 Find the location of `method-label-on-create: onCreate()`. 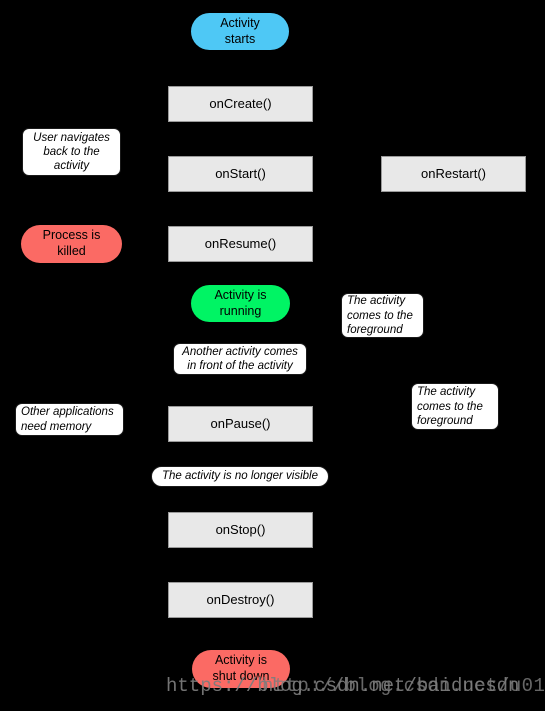

method-label-on-create: onCreate() is located at coordinates (240, 104).